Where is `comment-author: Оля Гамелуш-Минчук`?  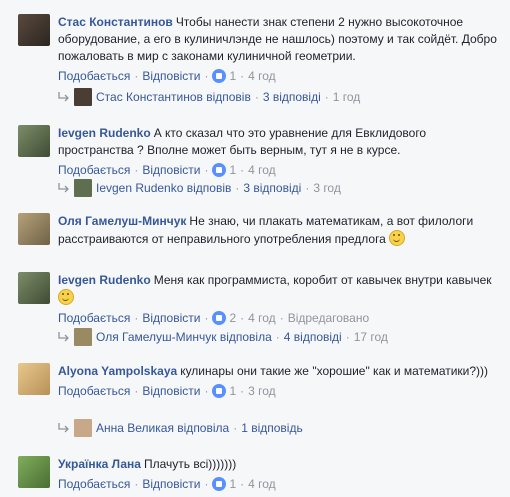 comment-author: Оля Гамелуш-Минчук is located at coordinates (122, 221).